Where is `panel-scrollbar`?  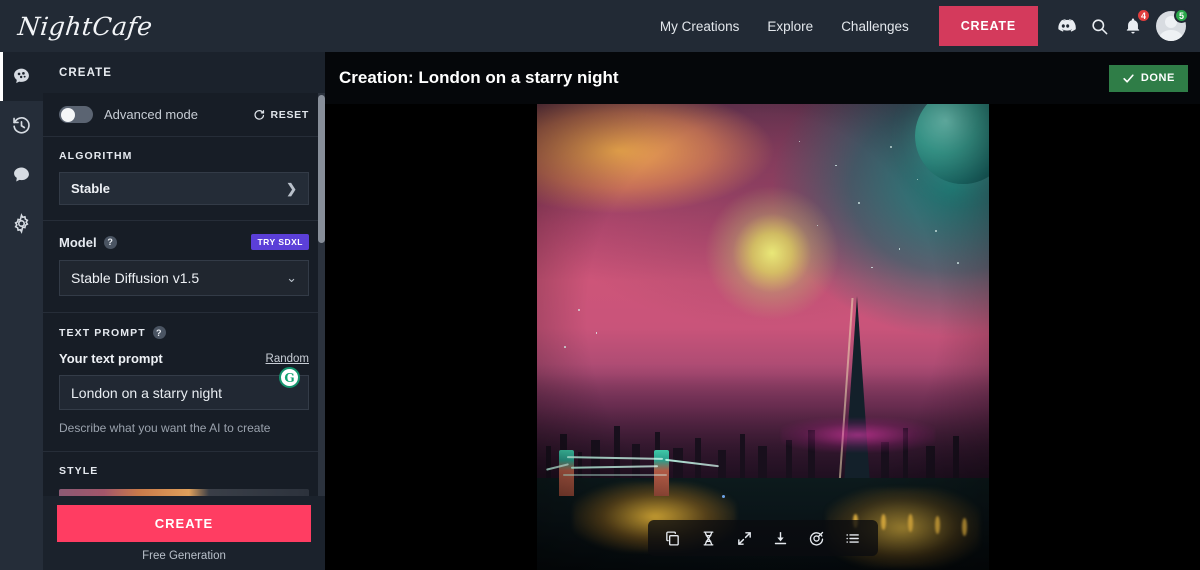 panel-scrollbar is located at coordinates (321, 320).